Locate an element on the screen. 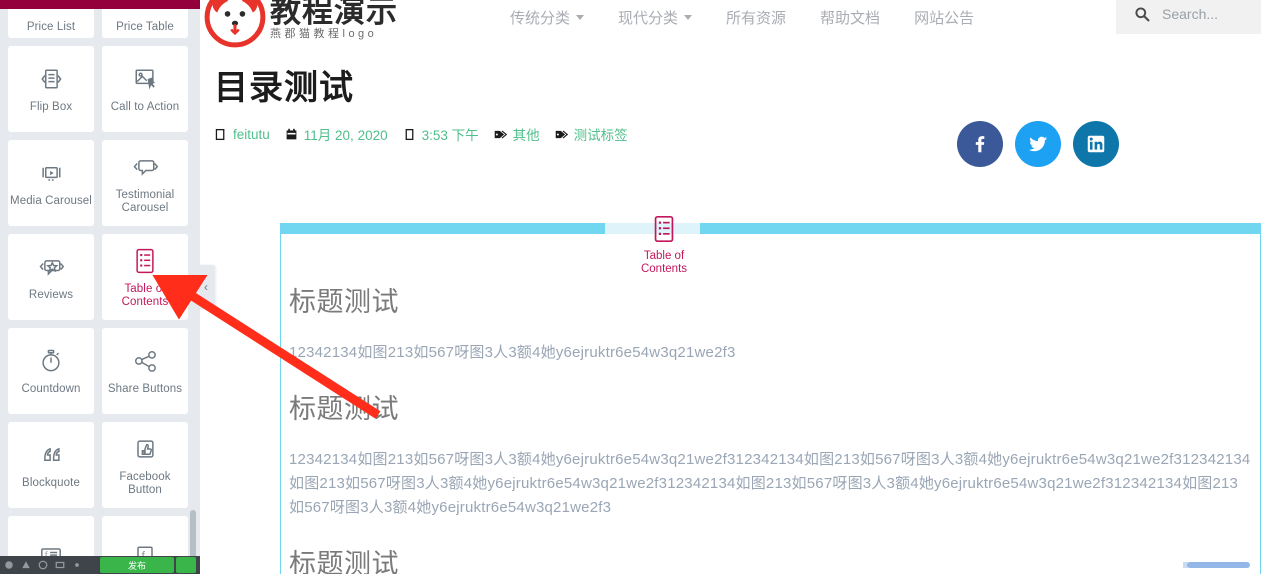 The width and height of the screenshot is (1261, 574). facebook-icon is located at coordinates (980, 144).